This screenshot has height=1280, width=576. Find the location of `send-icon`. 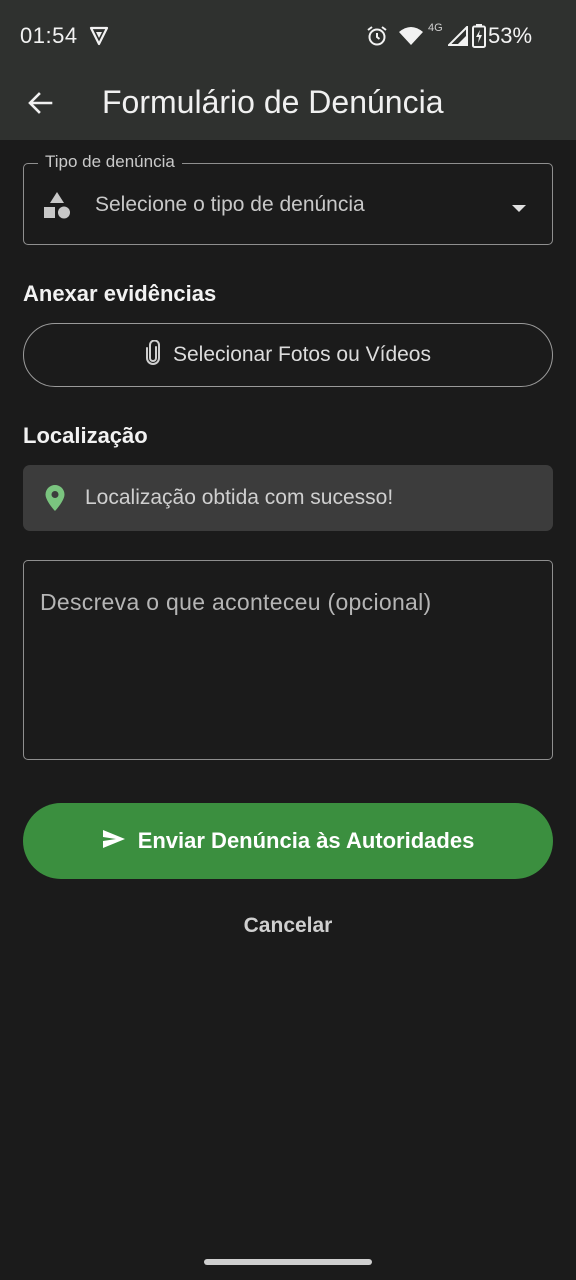

send-icon is located at coordinates (114, 841).